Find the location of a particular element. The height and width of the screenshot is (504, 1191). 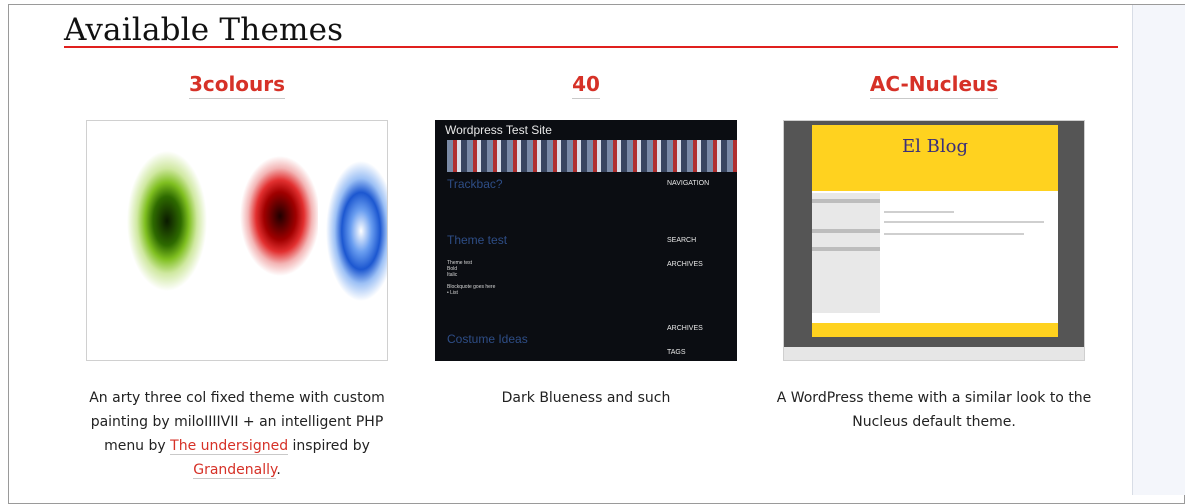

theme-link-40: 40 is located at coordinates (586, 85).